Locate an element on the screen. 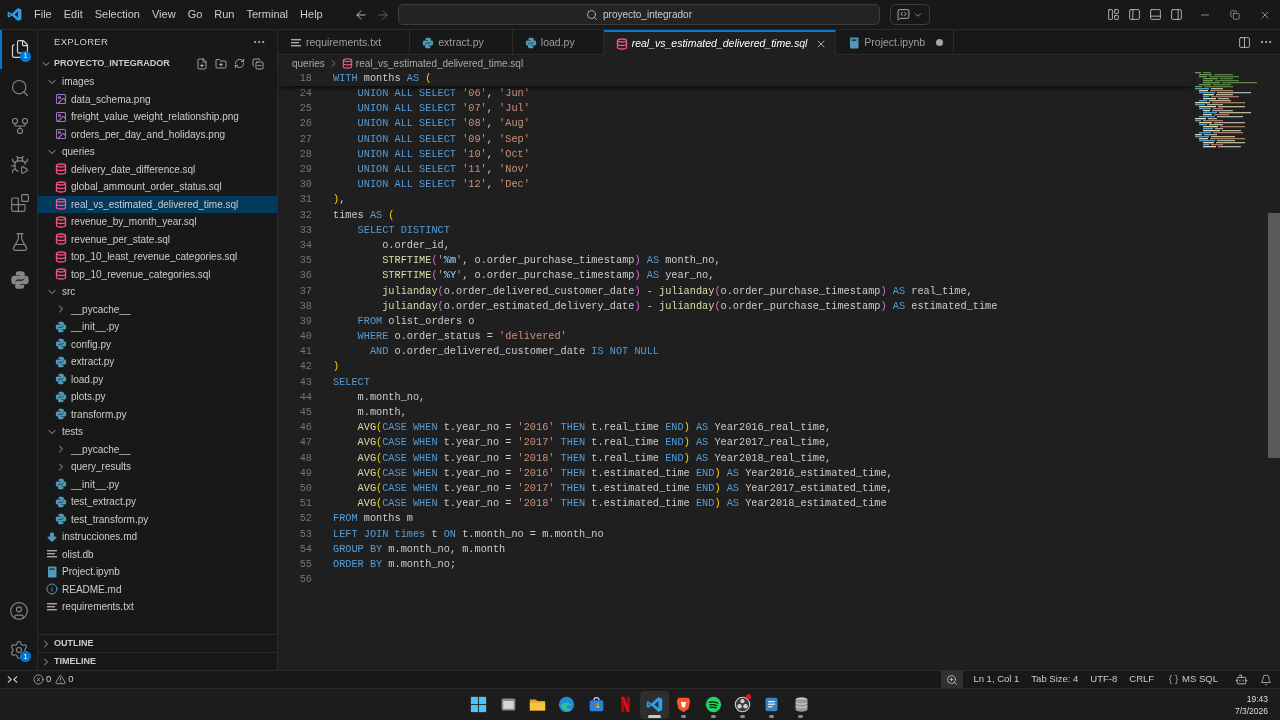  line-number: 51 is located at coordinates (305, 504).